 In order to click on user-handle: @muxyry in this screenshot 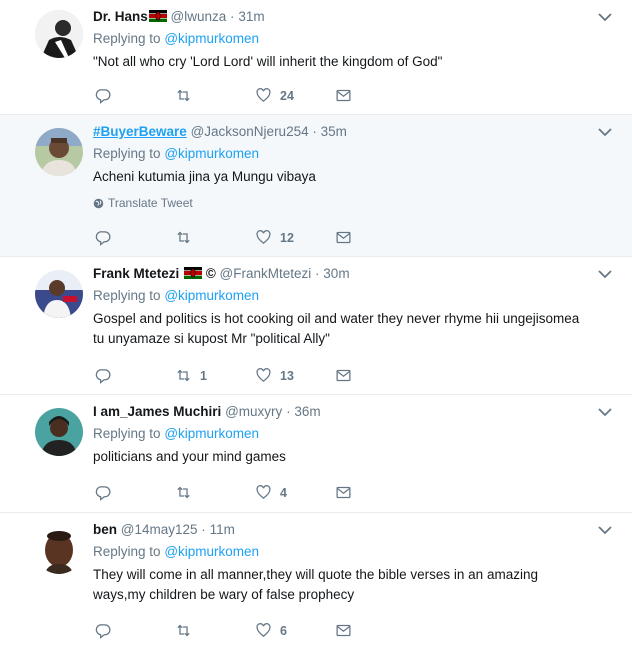, I will do `click(253, 411)`.